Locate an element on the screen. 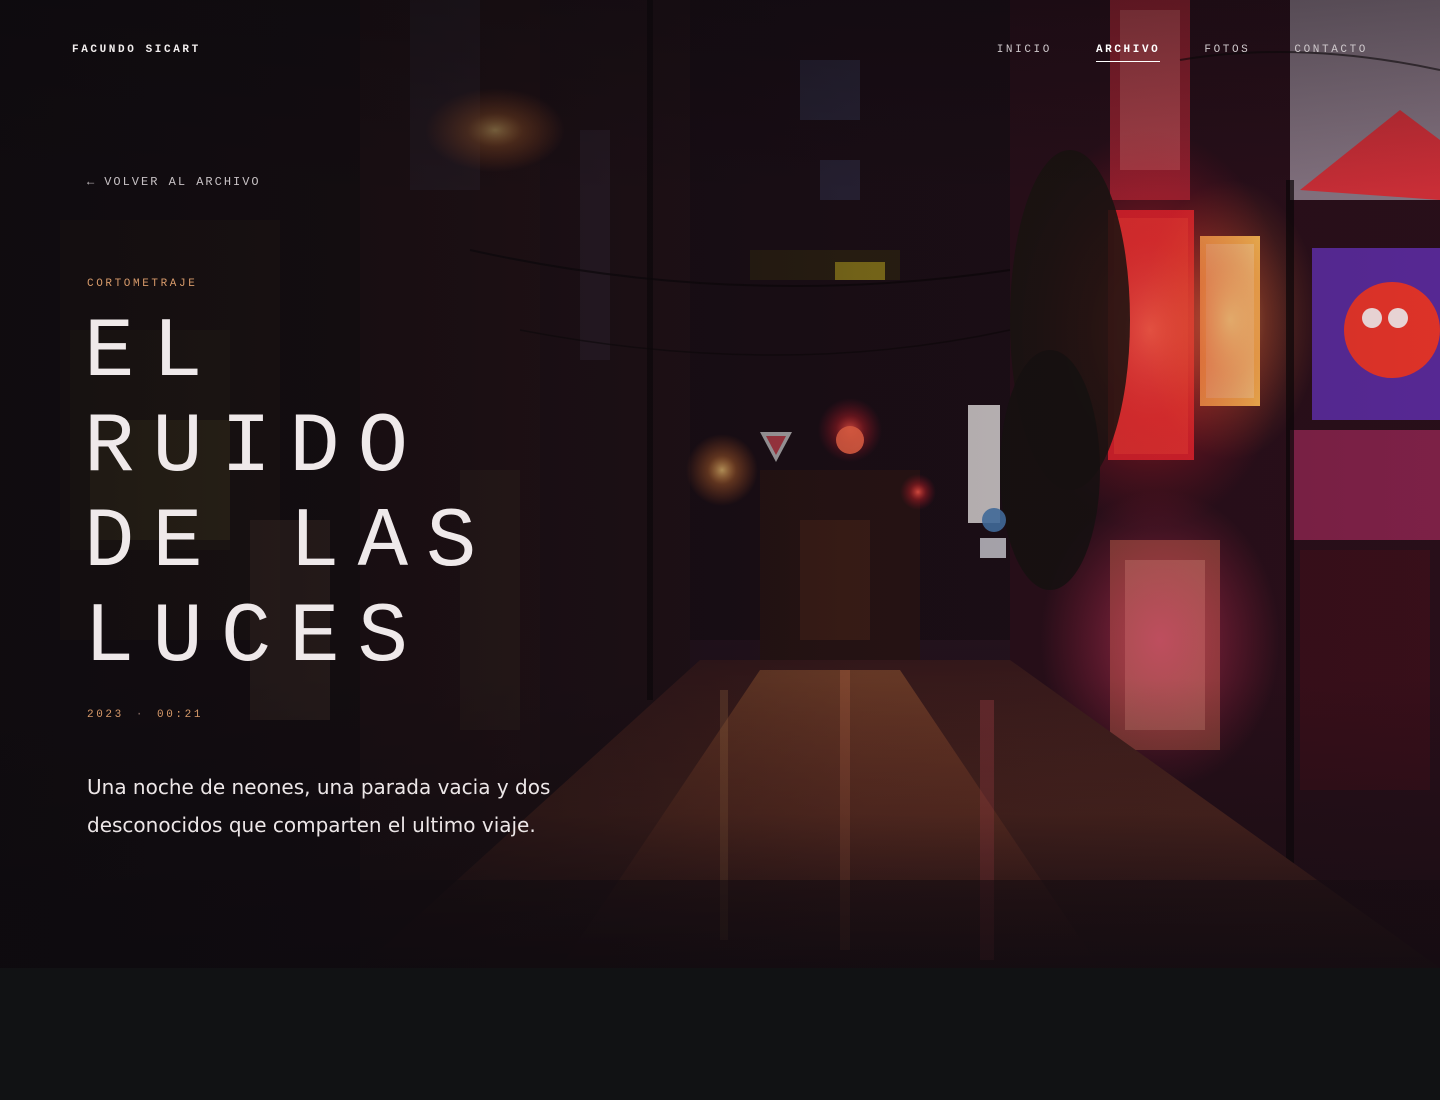 The image size is (1440, 1100). back-link-label: VOLVER AL ARCHIVO is located at coordinates (182, 182).